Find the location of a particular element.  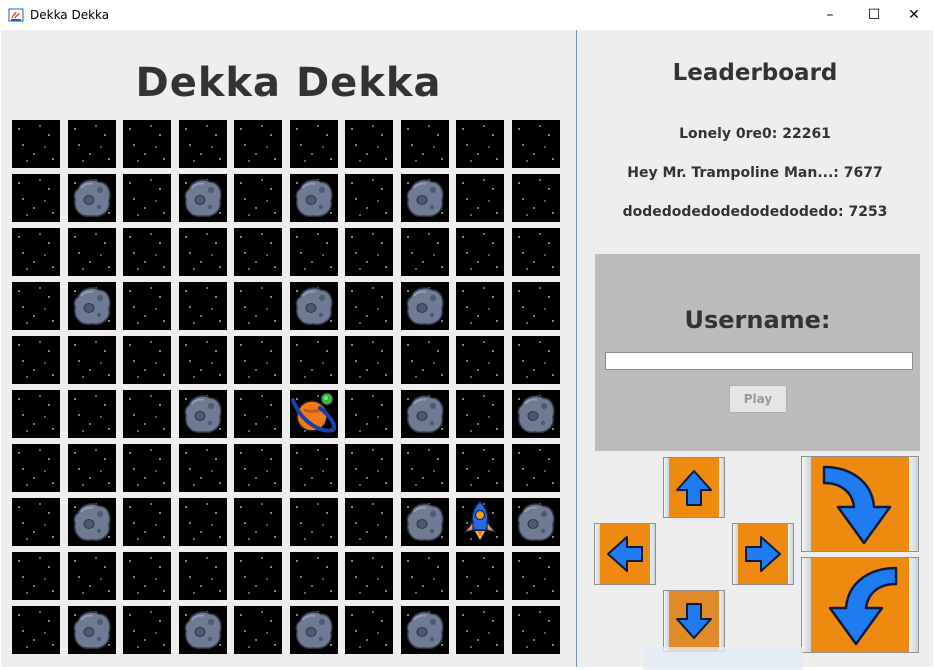

leaderboard-entry-3: dodedodedodedodedodedo: 7253 is located at coordinates (755, 212).